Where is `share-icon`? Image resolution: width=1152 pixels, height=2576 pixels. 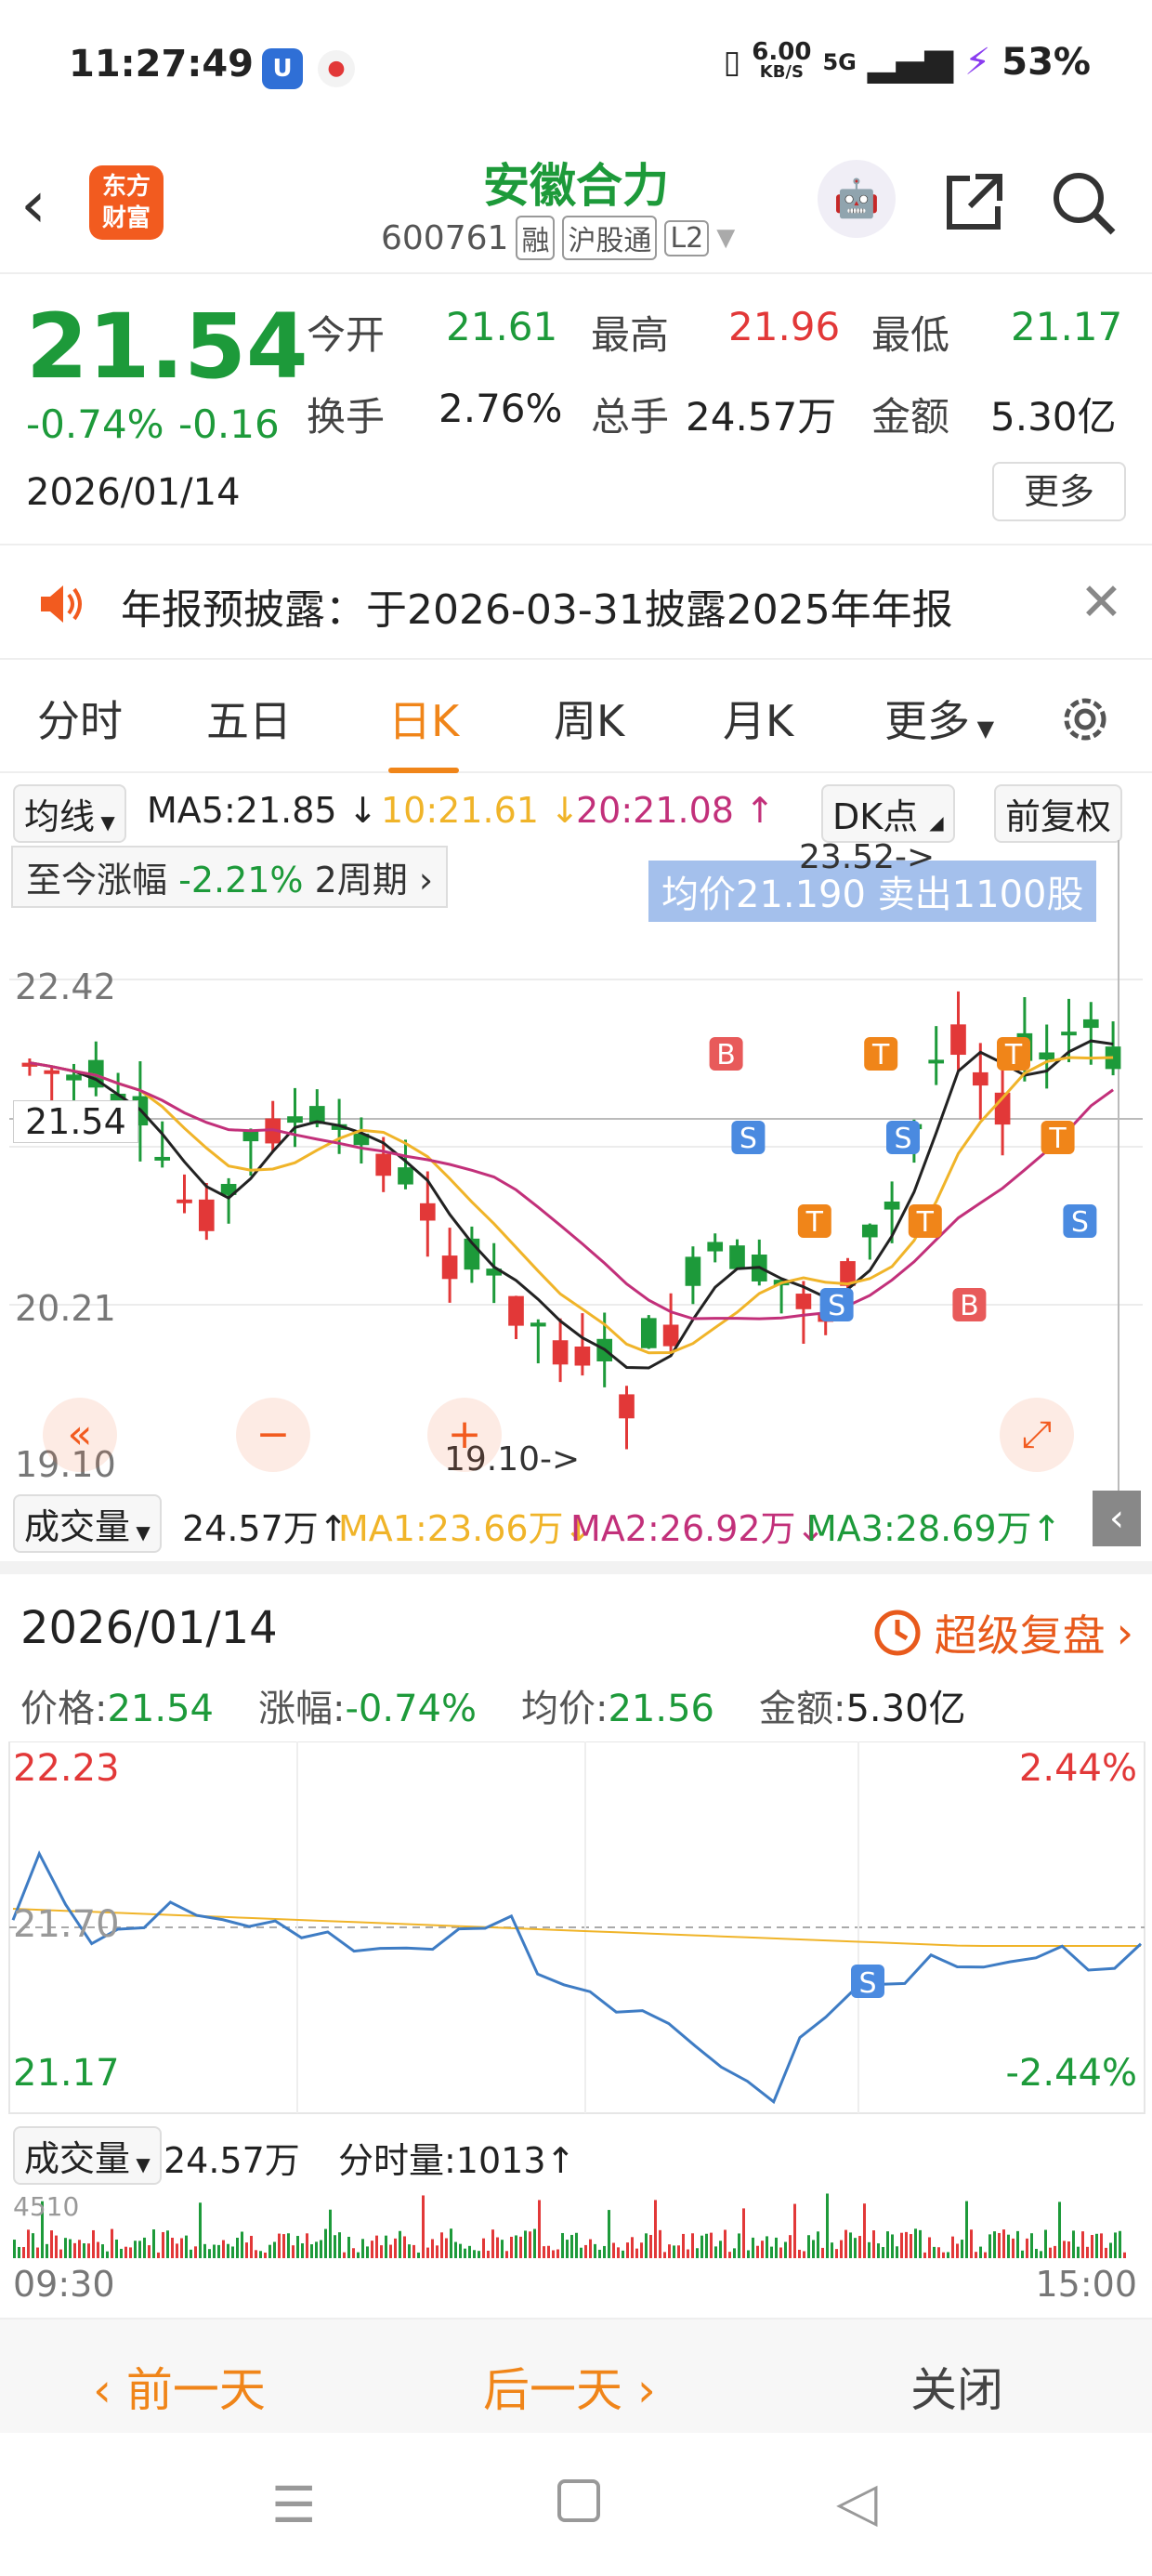
share-icon is located at coordinates (973, 202).